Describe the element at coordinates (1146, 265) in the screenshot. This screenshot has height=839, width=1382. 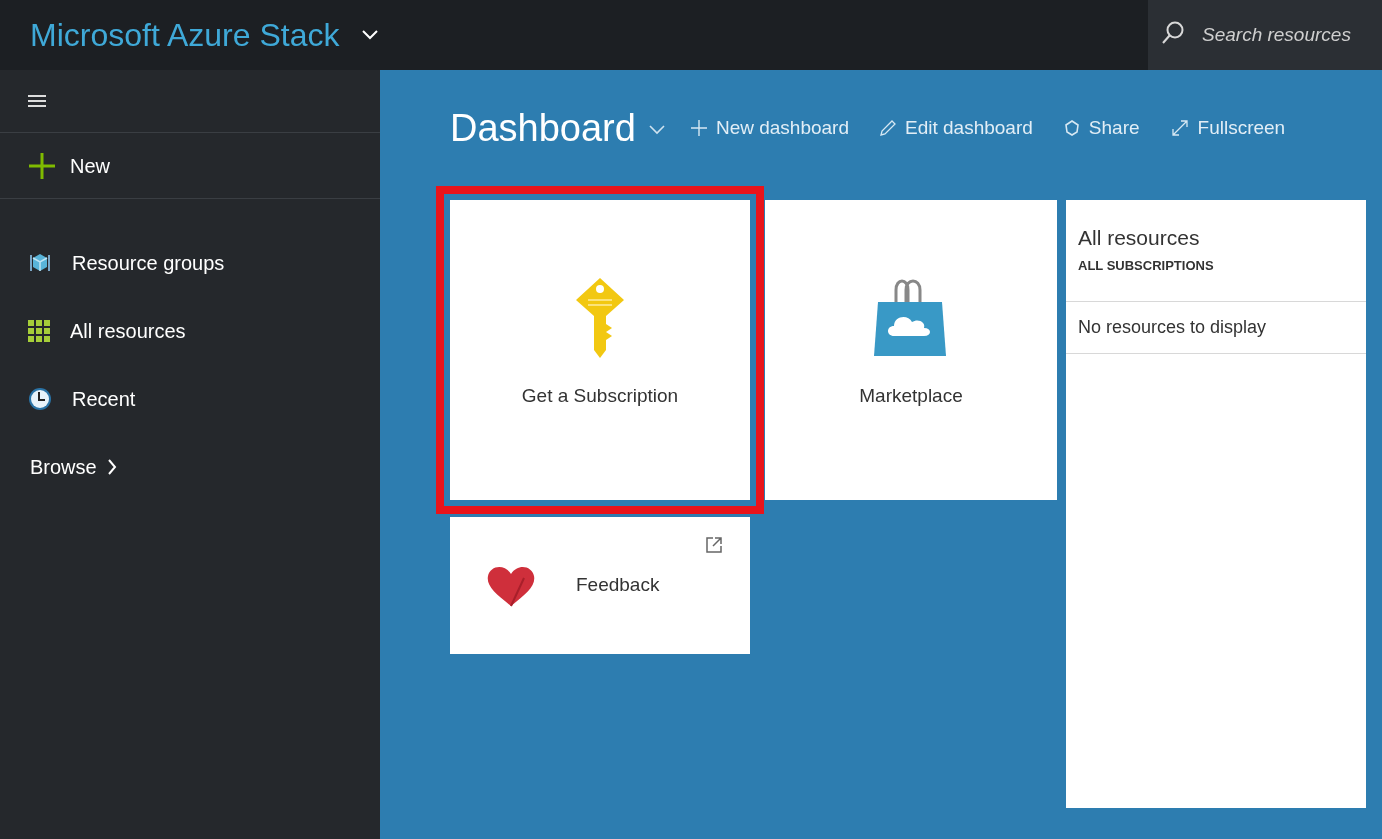
I see `tile-subtitle: ALL SUBSCRIPTIONS` at that location.